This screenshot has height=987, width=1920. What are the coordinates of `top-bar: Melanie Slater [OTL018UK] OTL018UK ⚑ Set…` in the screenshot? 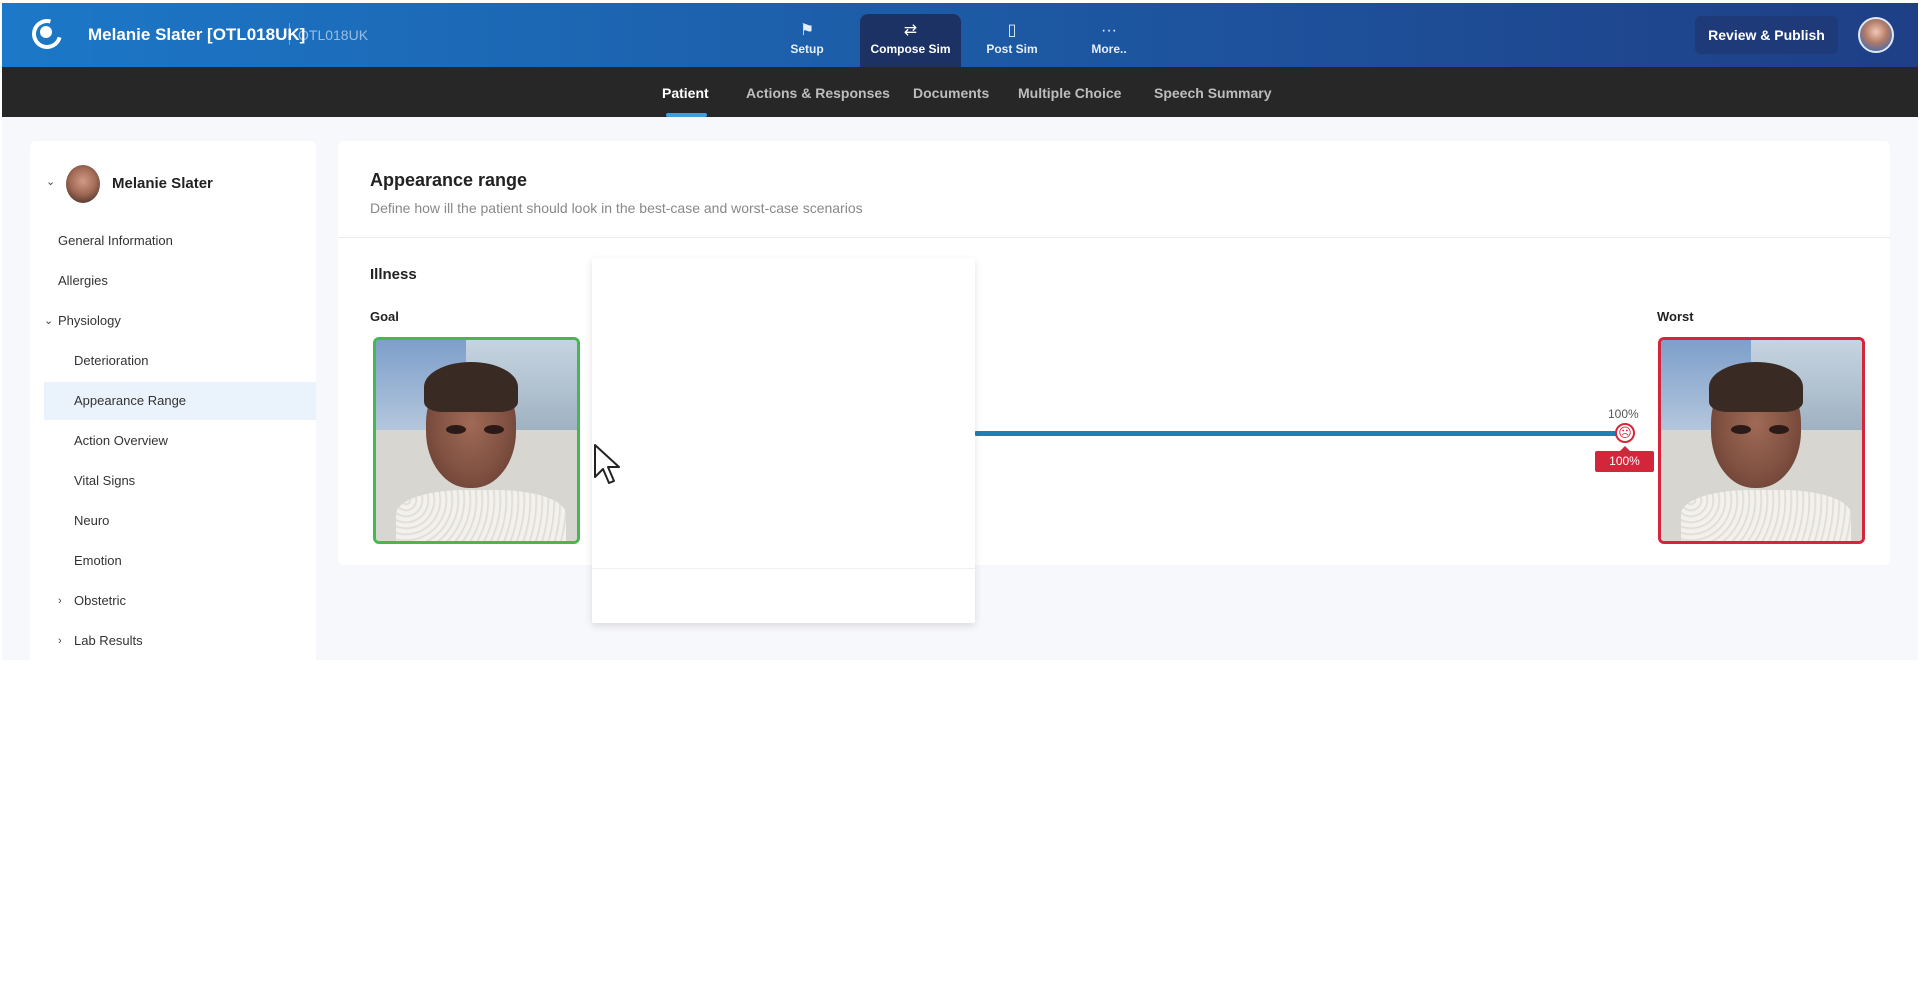 It's located at (960, 35).